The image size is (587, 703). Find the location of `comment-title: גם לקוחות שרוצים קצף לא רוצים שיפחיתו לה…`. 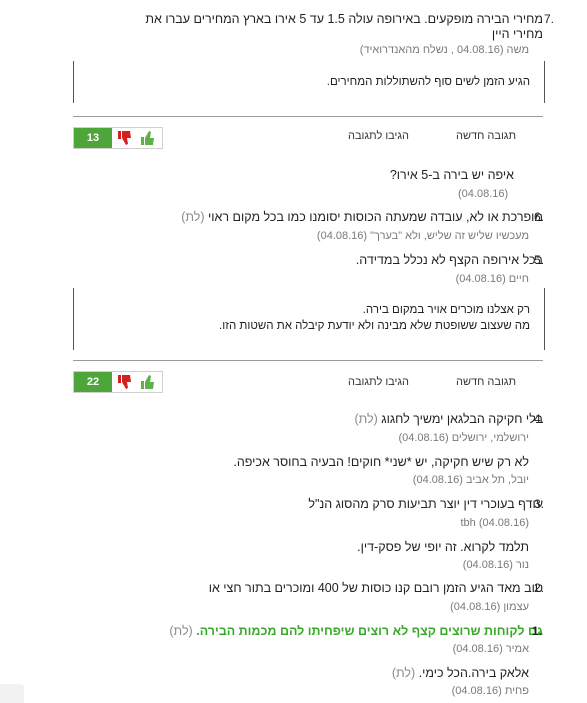

comment-title: גם לקוחות שרוצים קצף לא רוצים שיפחיתו לה… is located at coordinates (356, 631).